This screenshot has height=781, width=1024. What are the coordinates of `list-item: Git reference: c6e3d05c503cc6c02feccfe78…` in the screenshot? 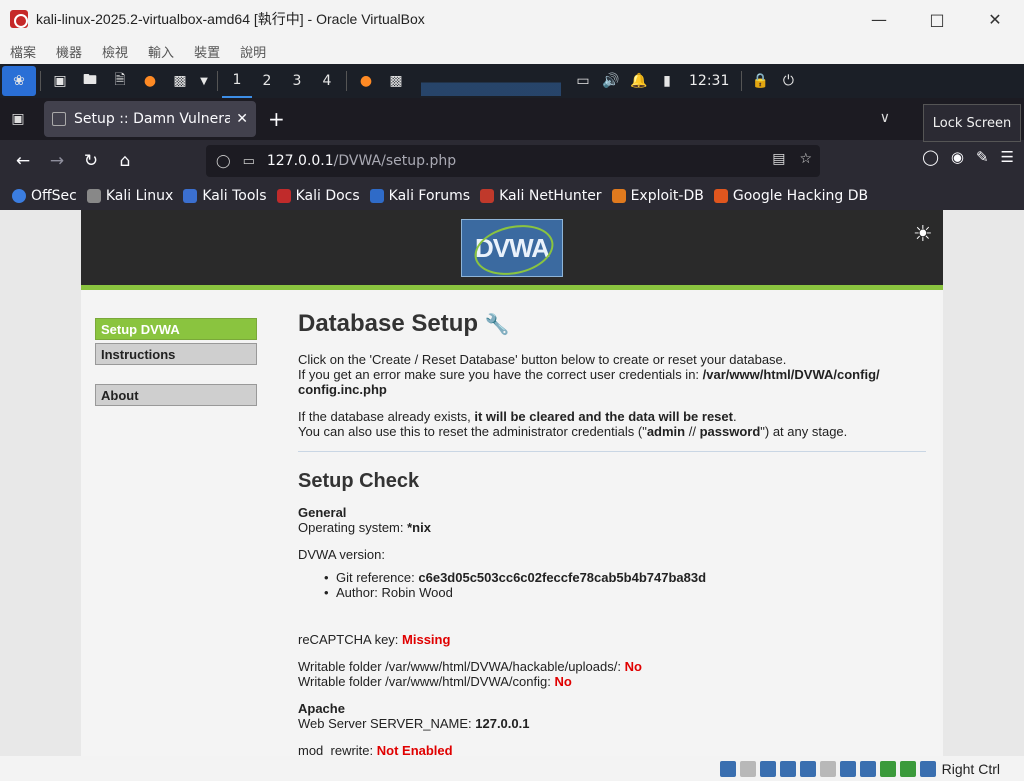 It's located at (625, 577).